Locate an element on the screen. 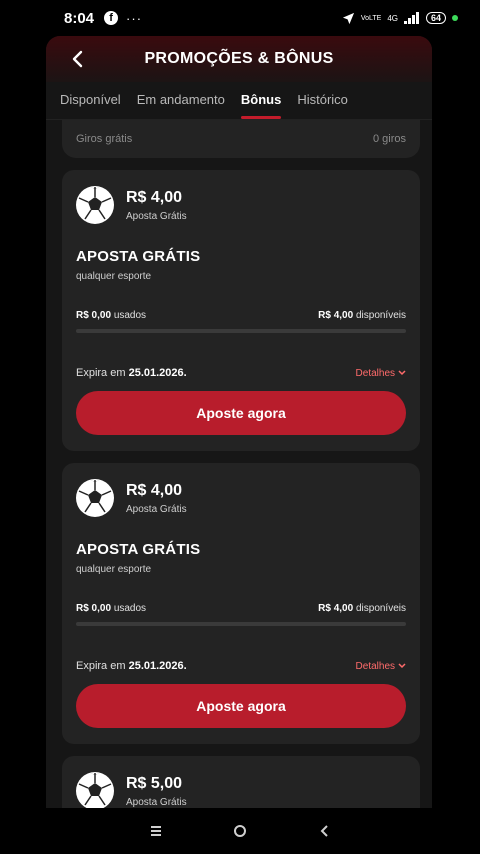  back-button is located at coordinates (77, 59).